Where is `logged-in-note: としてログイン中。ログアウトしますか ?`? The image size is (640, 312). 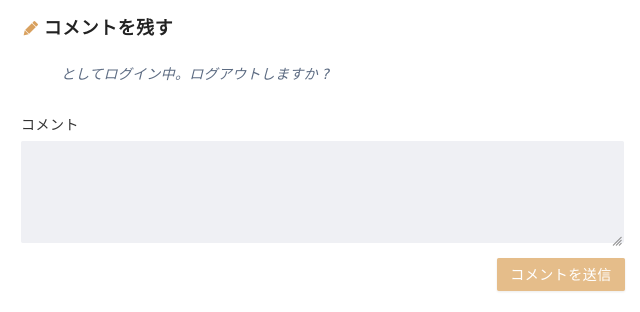 logged-in-note: としてログイン中。ログアウトしますか ? is located at coordinates (196, 75).